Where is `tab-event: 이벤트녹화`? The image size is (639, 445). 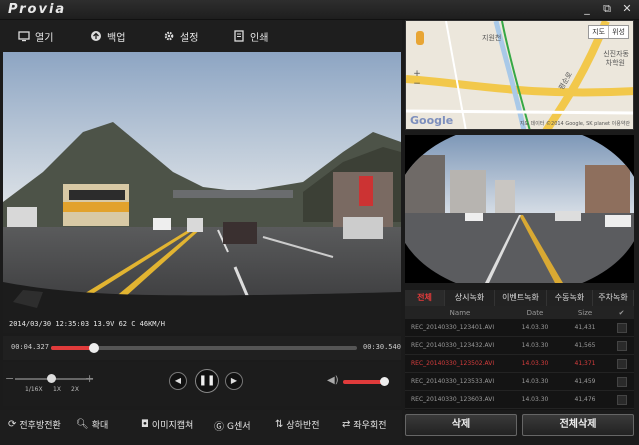 tab-event: 이벤트녹화 is located at coordinates (521, 298).